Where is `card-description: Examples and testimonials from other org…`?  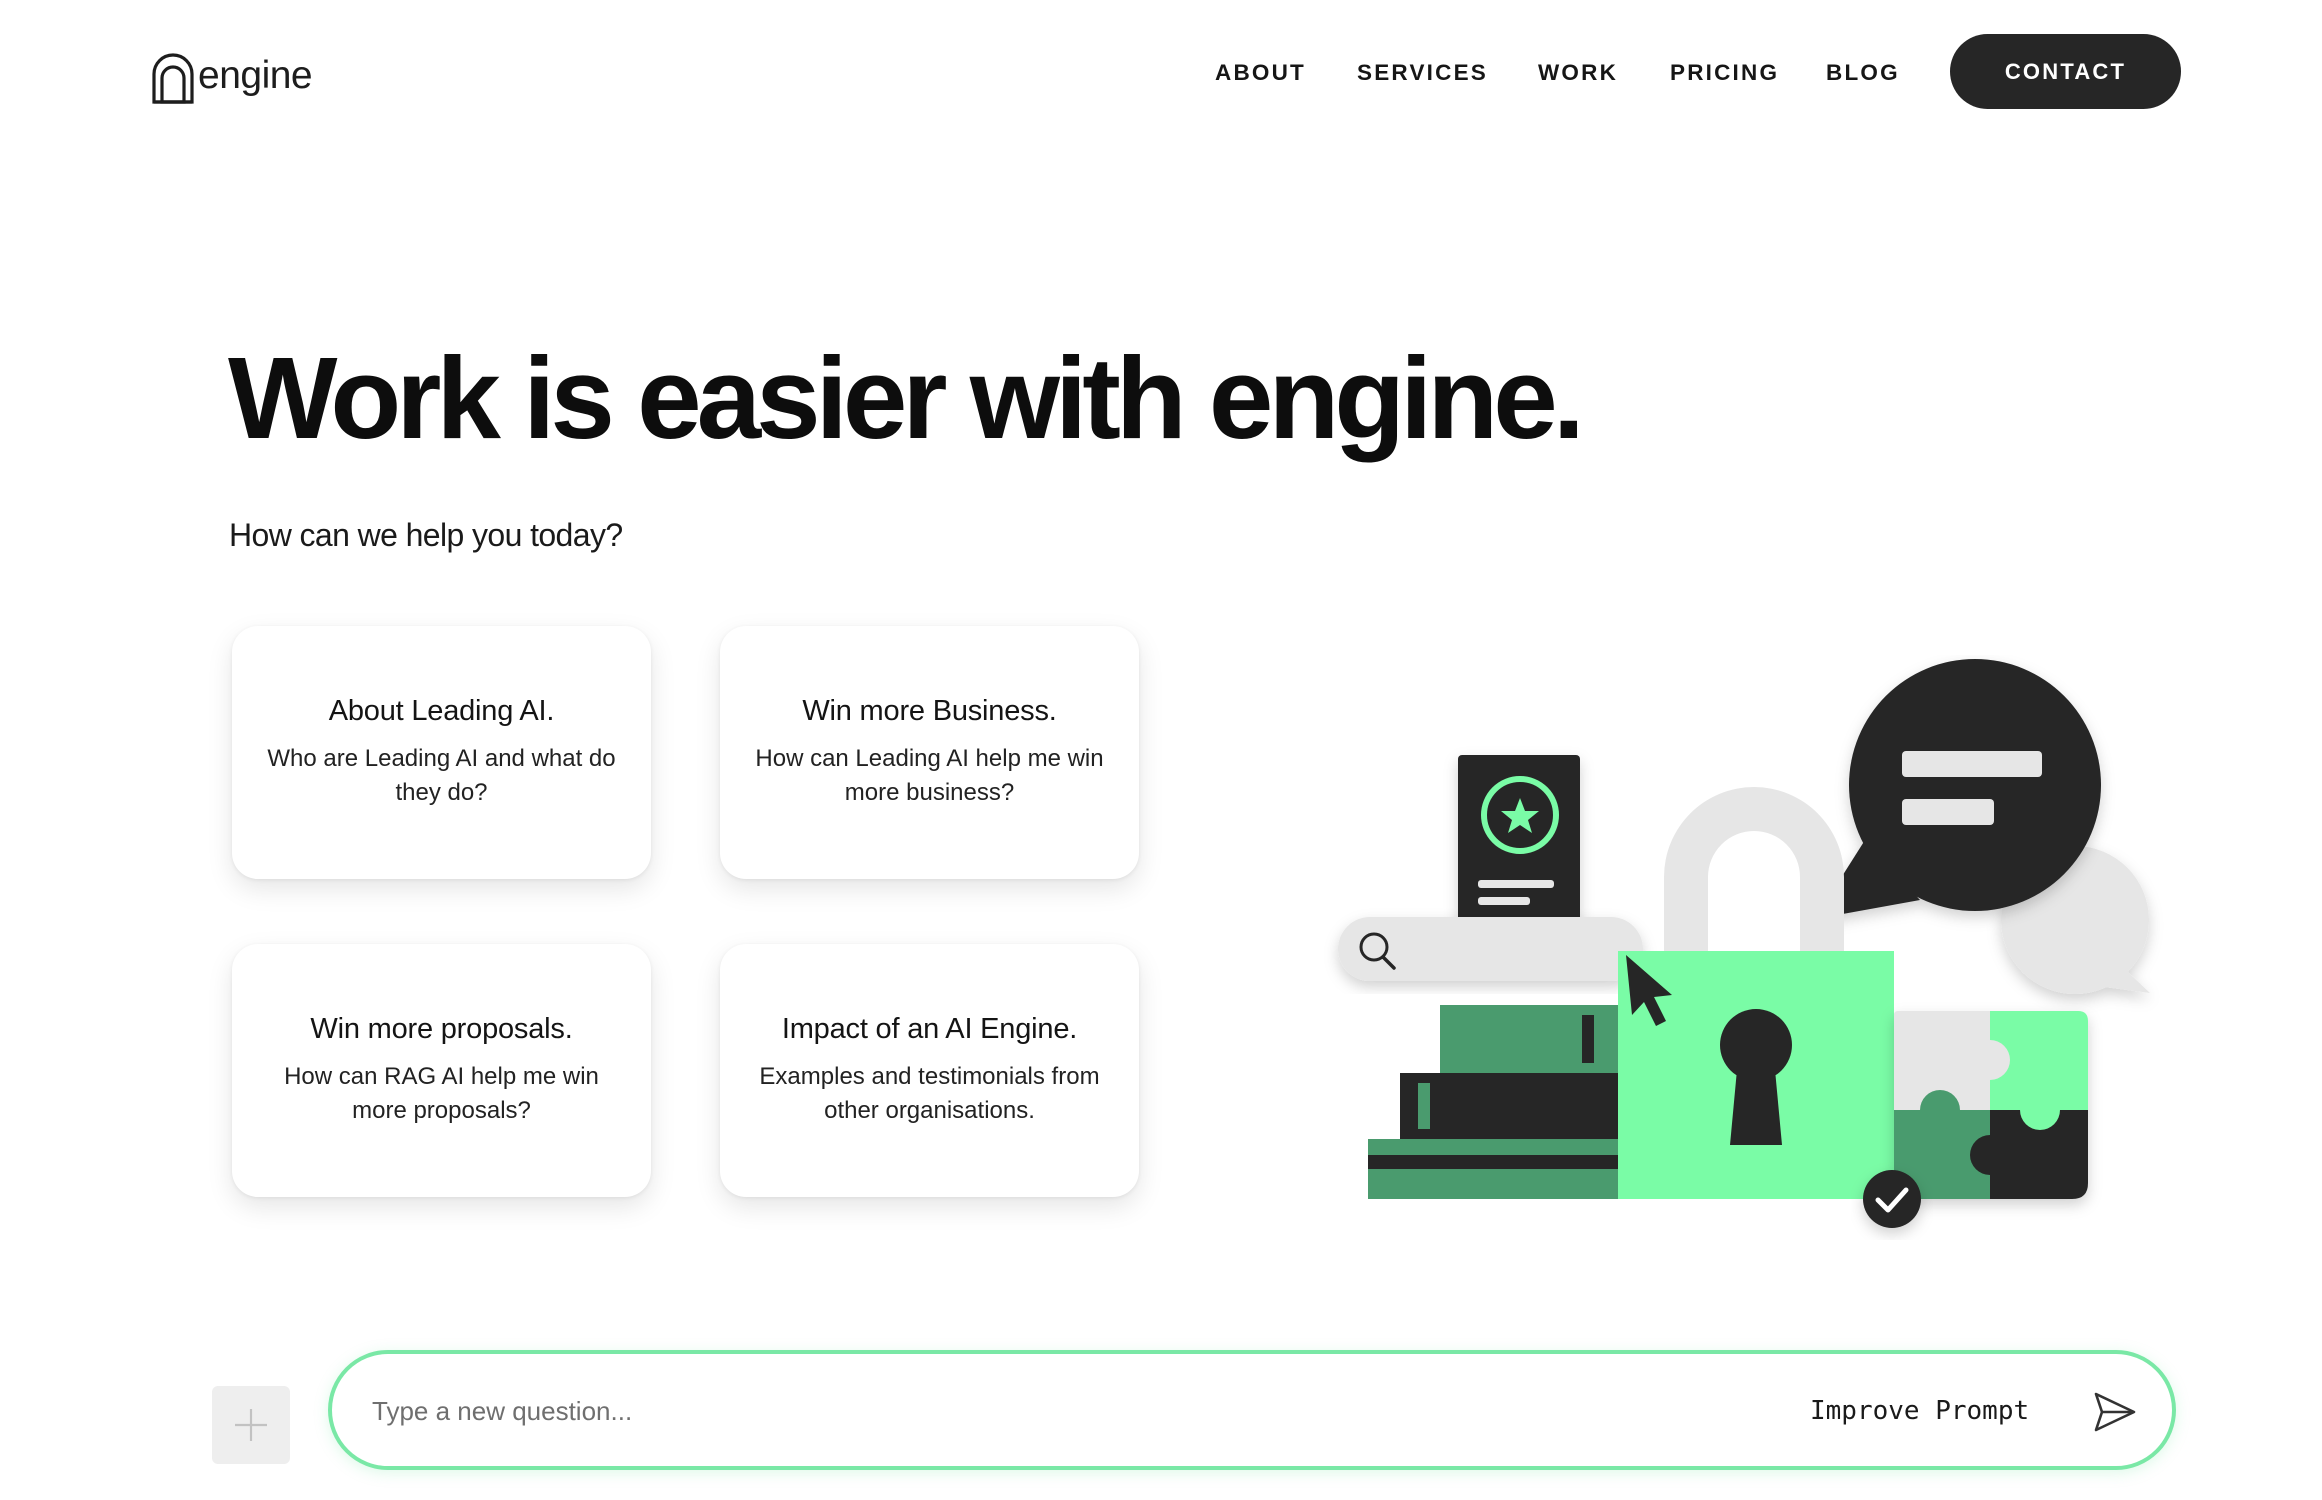
card-description: Examples and testimonials from other org… is located at coordinates (929, 1093).